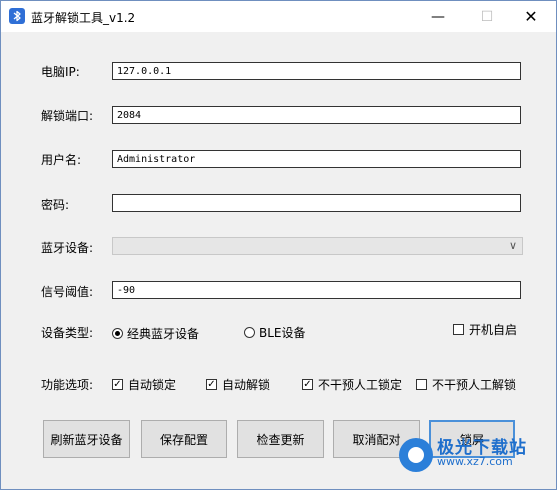 This screenshot has width=557, height=490. I want to click on bt-device-select: ∨, so click(317, 246).